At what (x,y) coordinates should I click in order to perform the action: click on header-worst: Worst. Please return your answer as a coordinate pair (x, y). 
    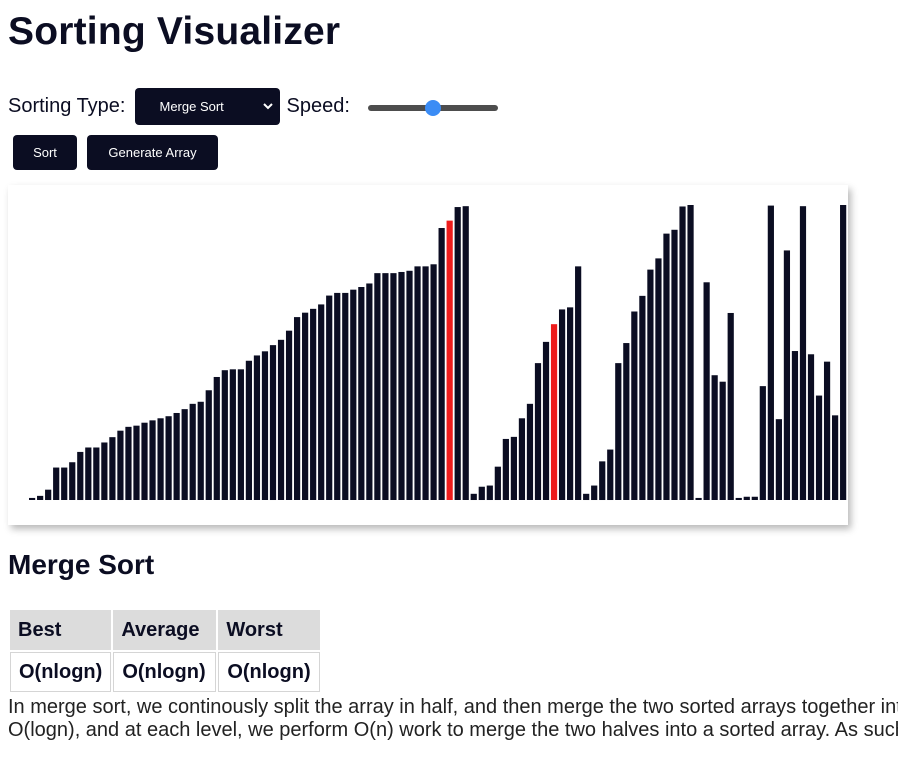
    Looking at the image, I should click on (269, 630).